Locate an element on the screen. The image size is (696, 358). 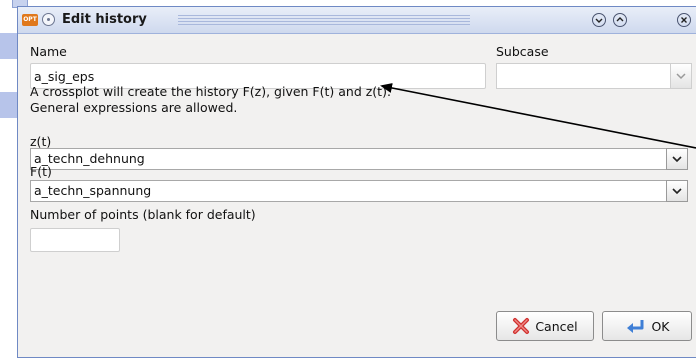
z-dropdown-button is located at coordinates (677, 159).